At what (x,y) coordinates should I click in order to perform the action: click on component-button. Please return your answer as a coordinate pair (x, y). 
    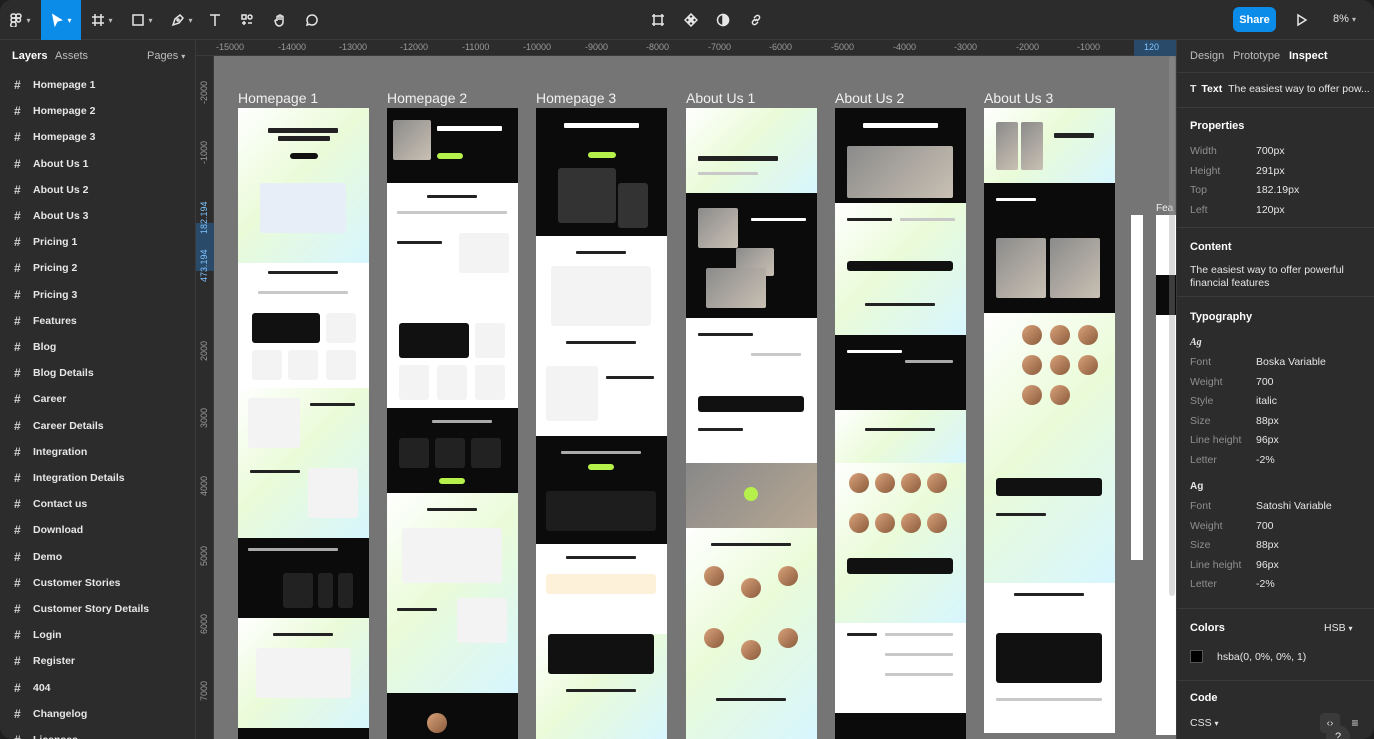
    Looking at the image, I should click on (691, 20).